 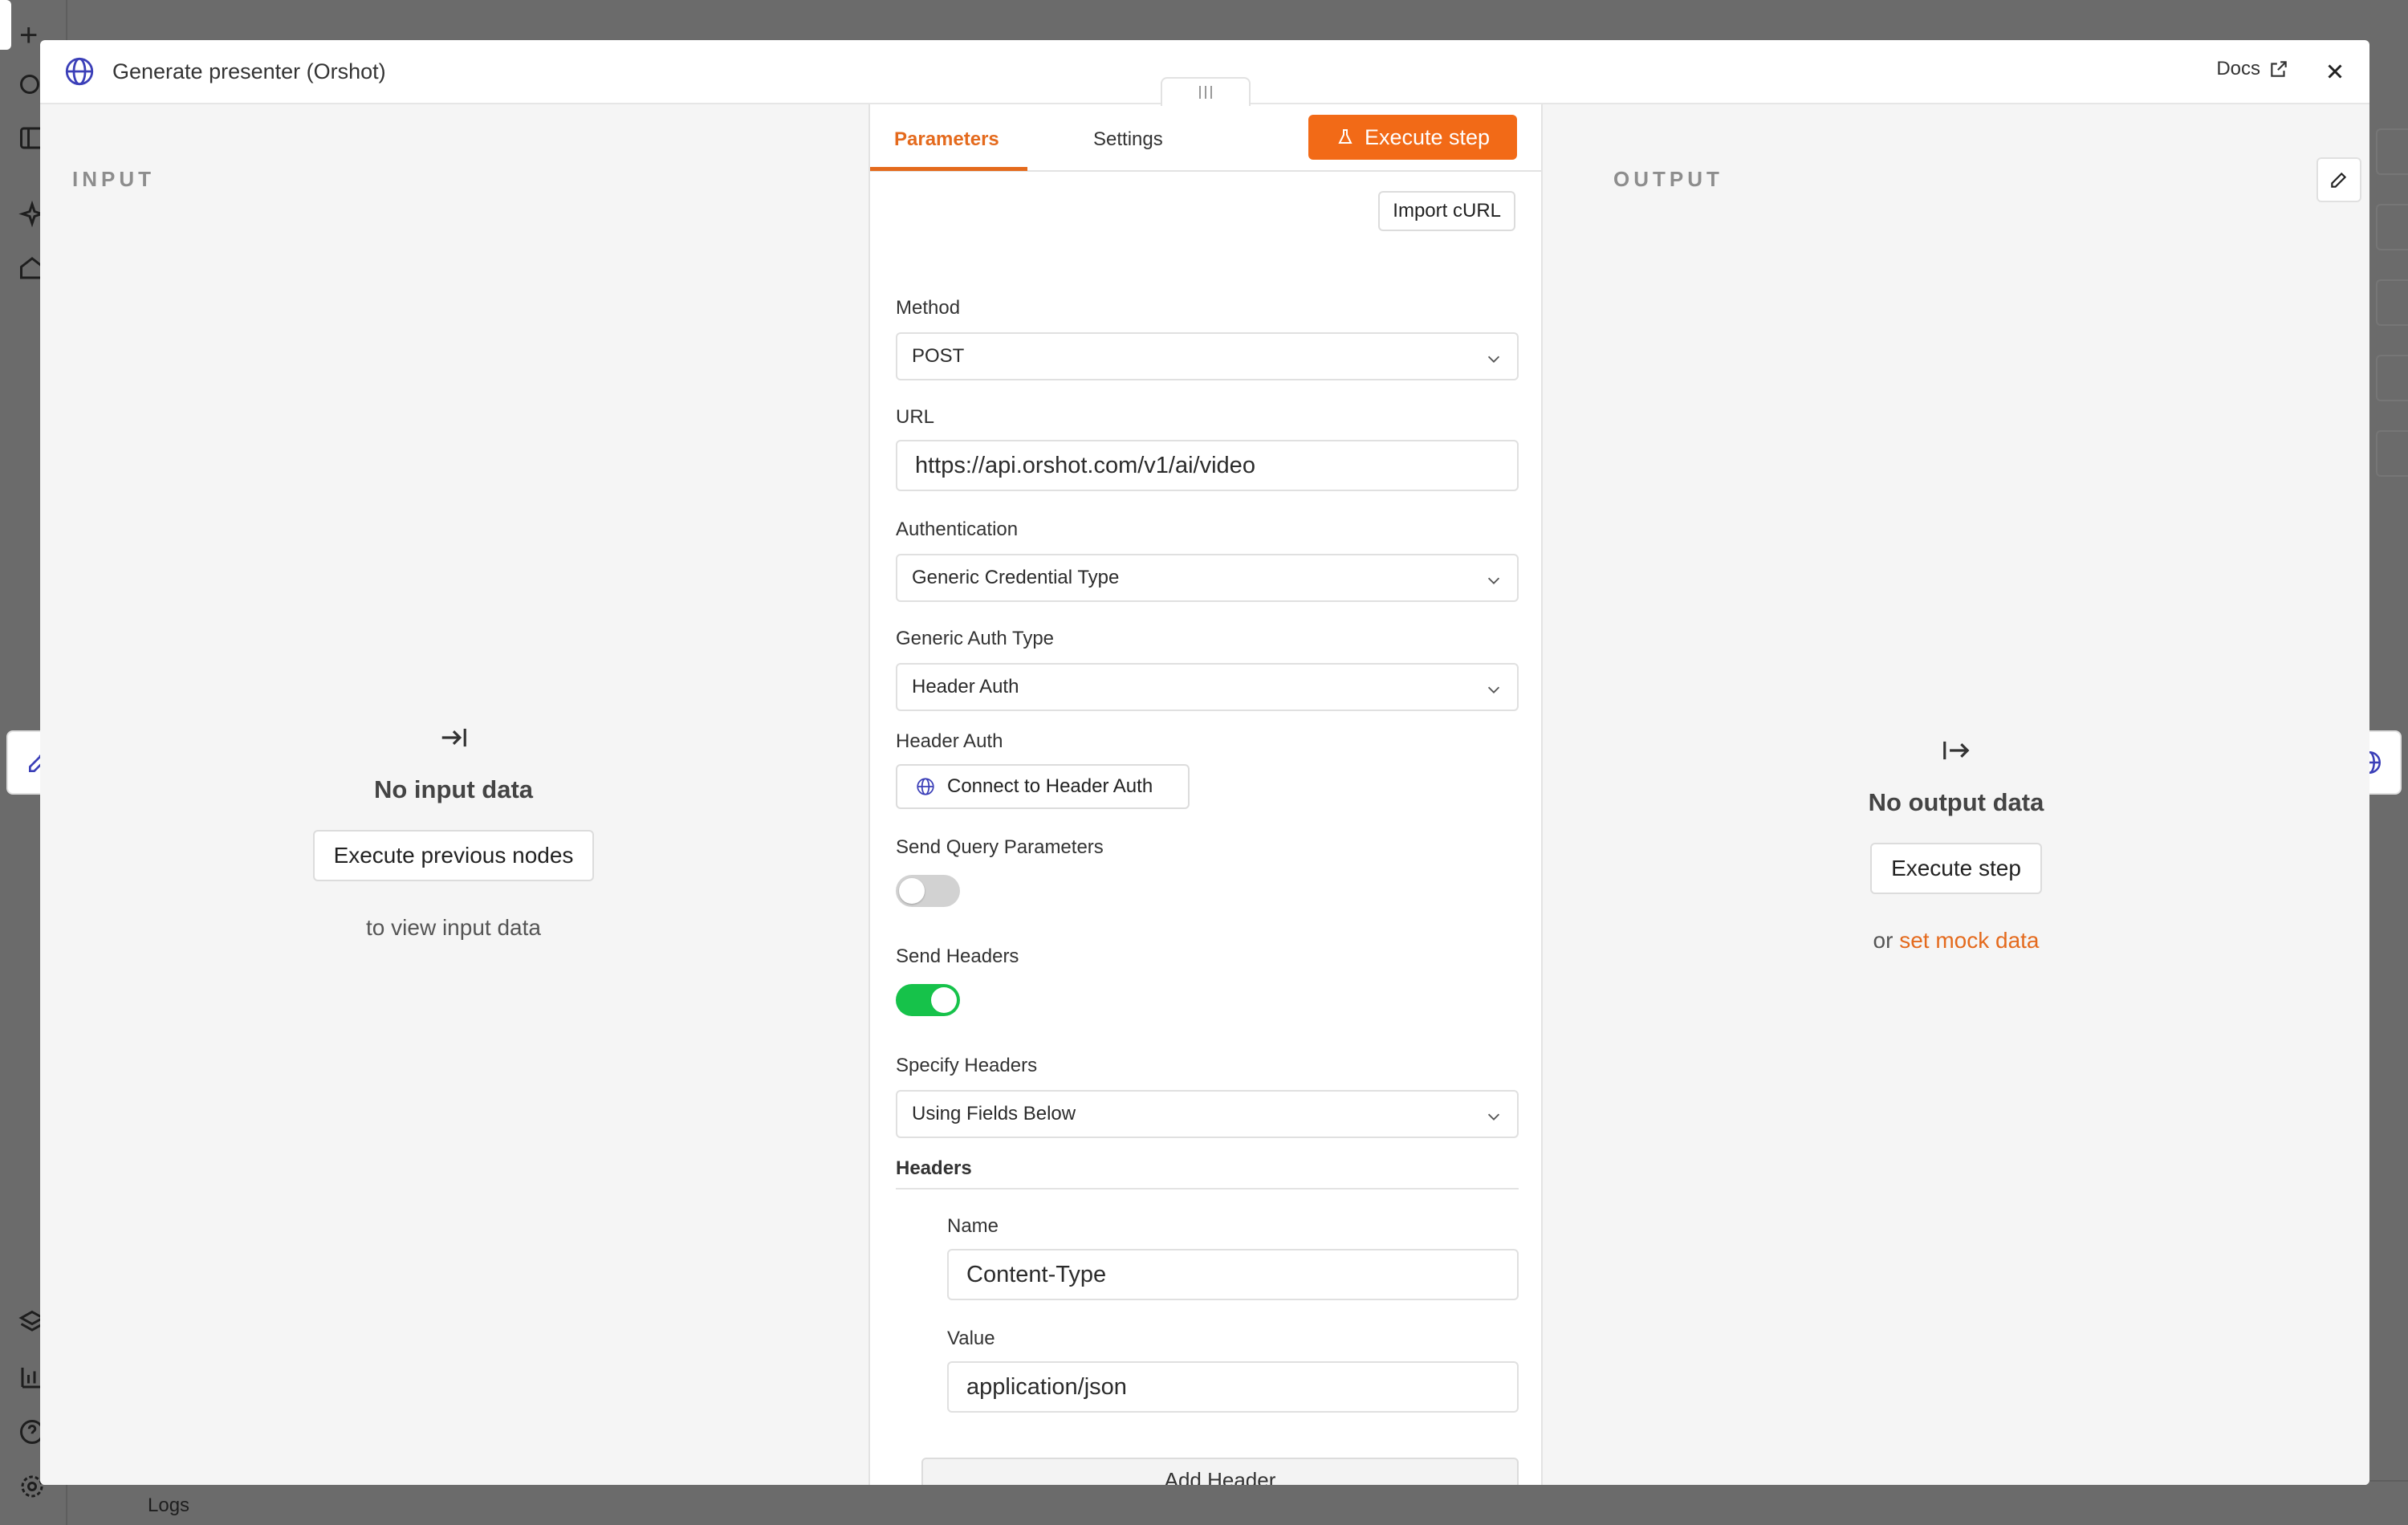 What do you see at coordinates (1345, 137) in the screenshot?
I see `flask-icon` at bounding box center [1345, 137].